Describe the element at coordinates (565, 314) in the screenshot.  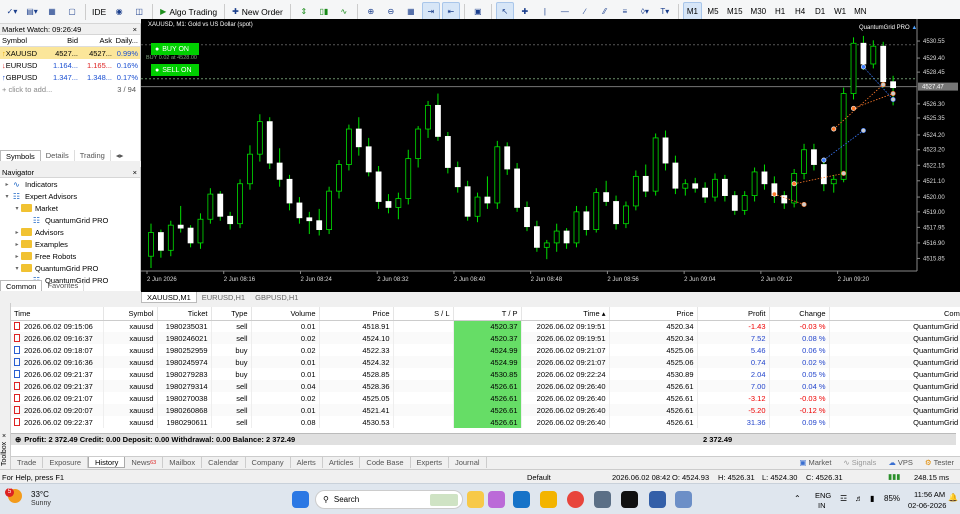
I see `col-close-time: Time ▴` at that location.